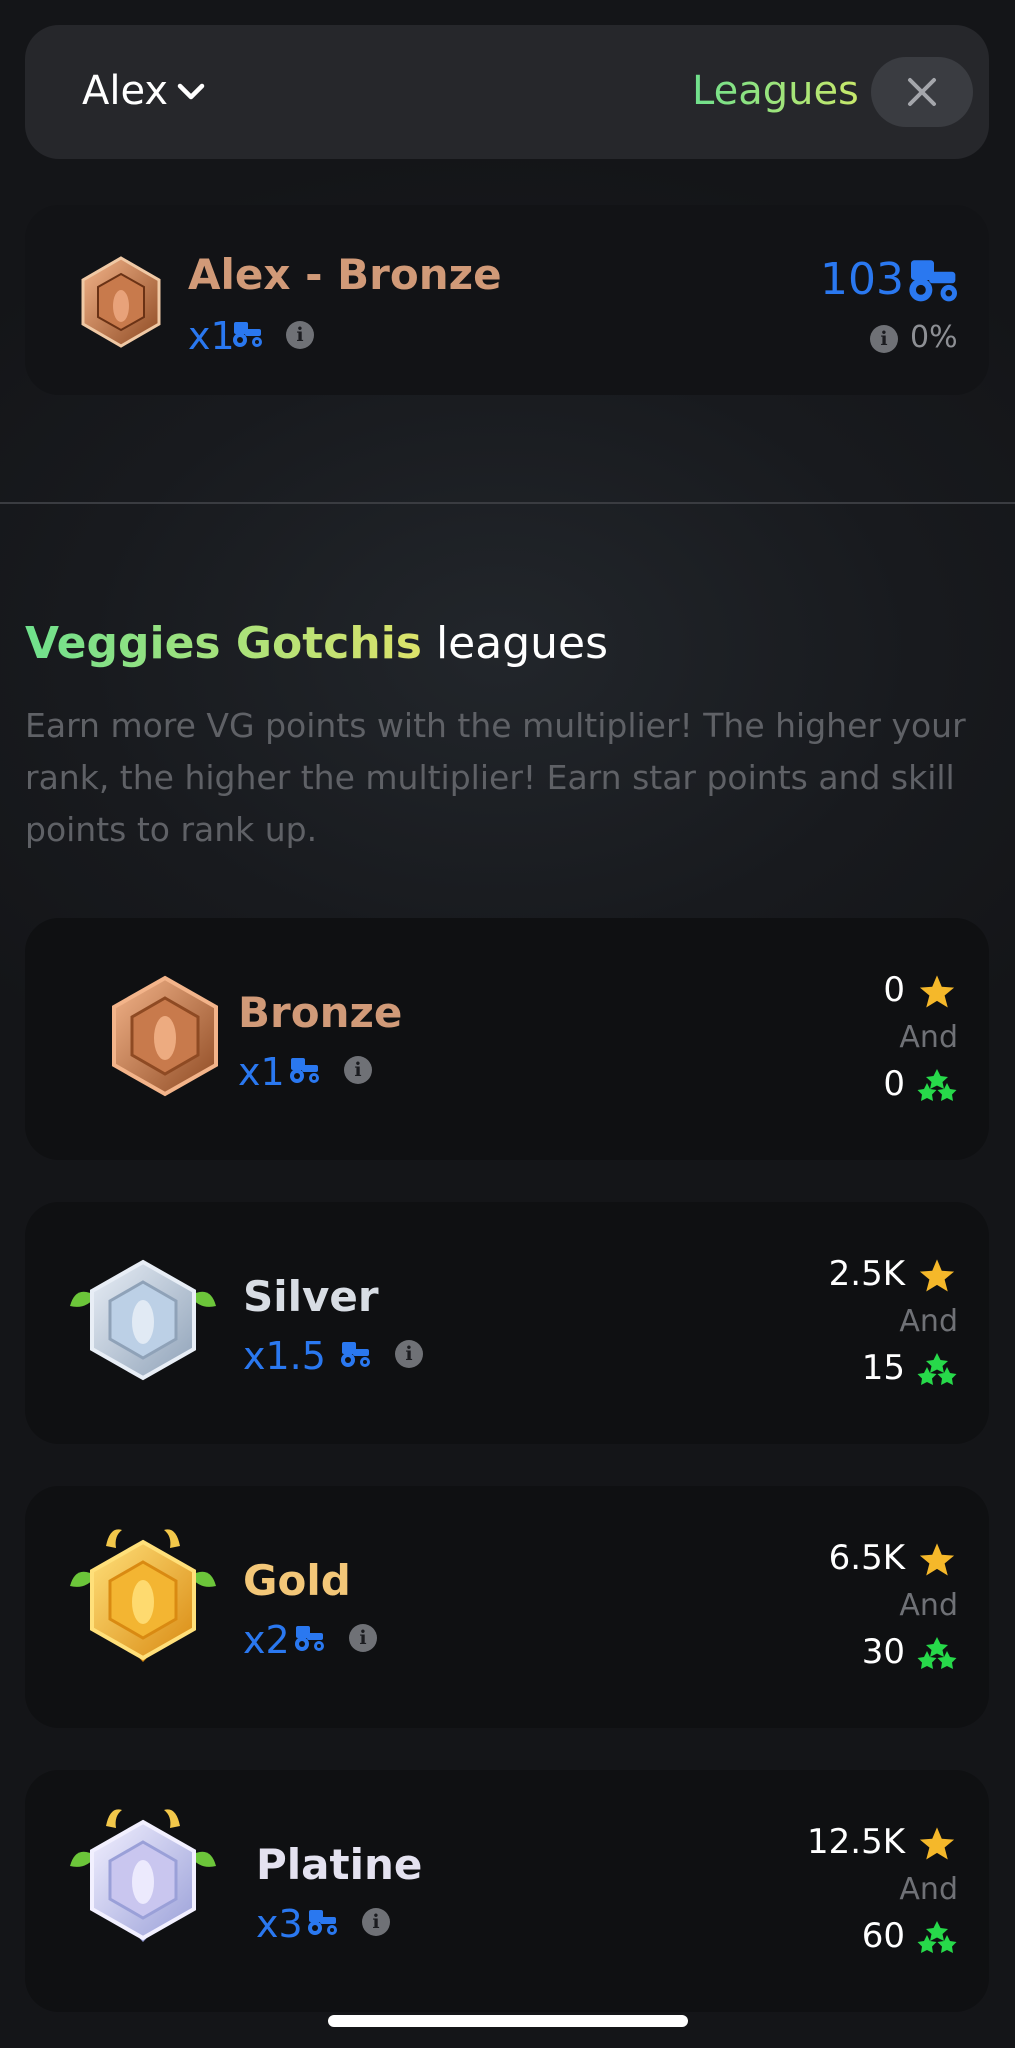 The image size is (1015, 2048). I want to click on skill-requirement: 15, so click(883, 1368).